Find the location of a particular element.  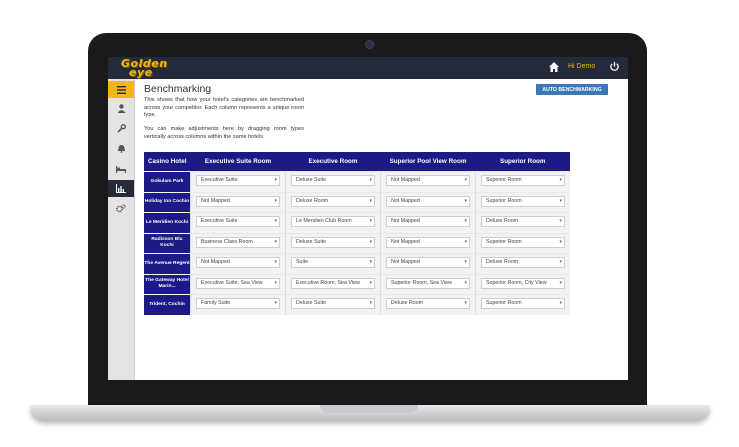

column-header: Executive Room is located at coordinates (333, 162).